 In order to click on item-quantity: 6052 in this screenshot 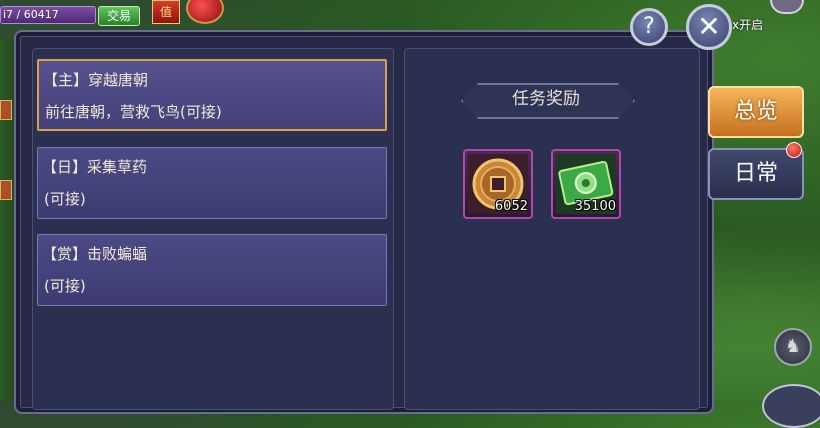, I will do `click(511, 206)`.